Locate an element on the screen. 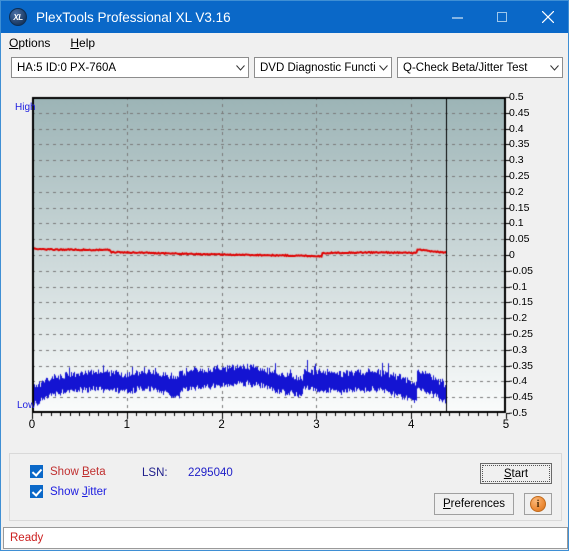  status-bar: Ready is located at coordinates (285, 538).